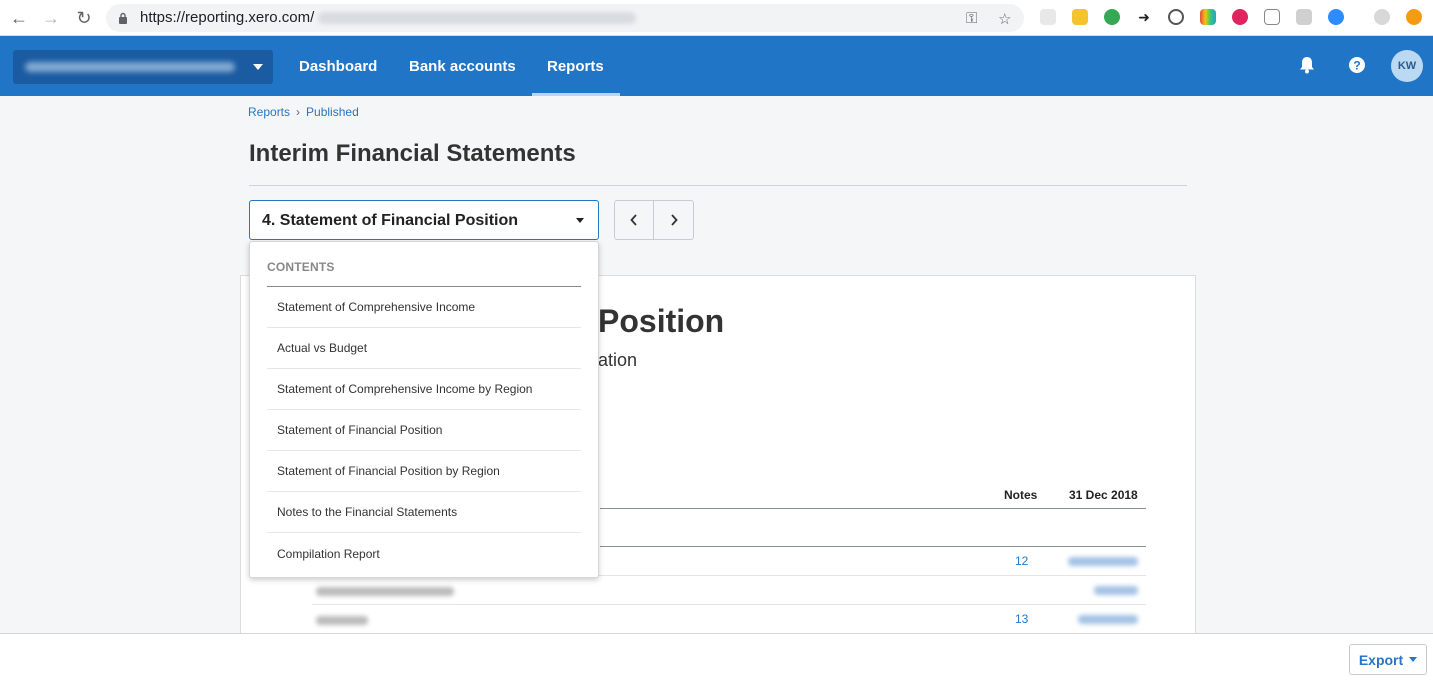  What do you see at coordinates (873, 546) in the screenshot?
I see `table-section-rule` at bounding box center [873, 546].